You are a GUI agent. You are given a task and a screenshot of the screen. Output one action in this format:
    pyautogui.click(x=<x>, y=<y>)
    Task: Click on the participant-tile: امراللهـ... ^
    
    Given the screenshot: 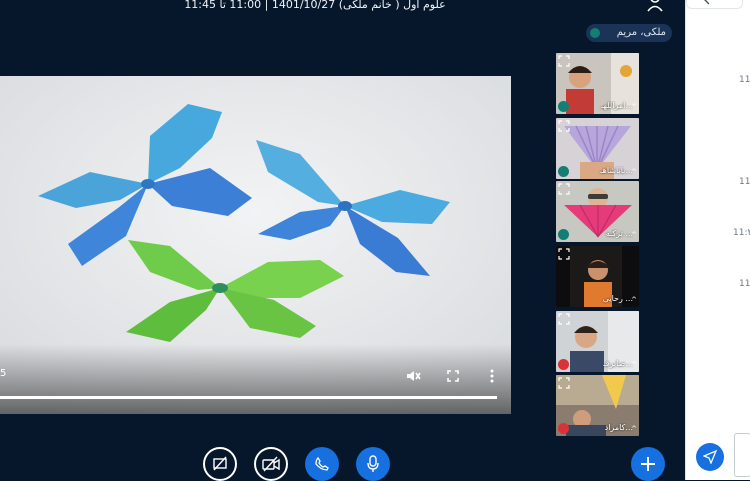 What is the action you would take?
    pyautogui.click(x=597, y=83)
    